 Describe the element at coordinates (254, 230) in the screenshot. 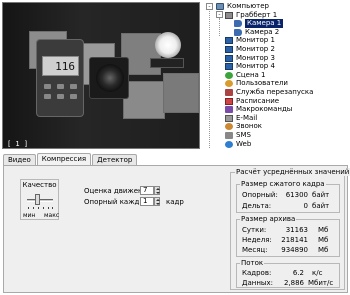

I see `stat-label: Сутки:` at that location.